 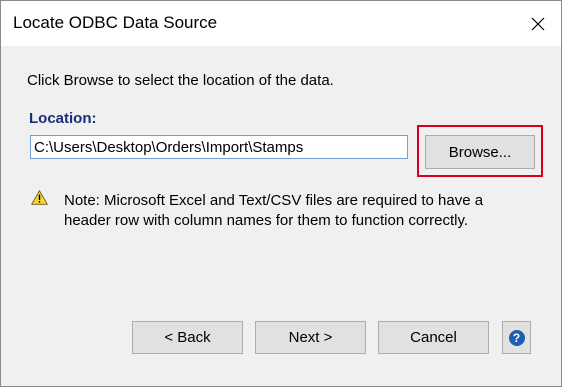 I want to click on cancel-button: Cancel, so click(x=433, y=337).